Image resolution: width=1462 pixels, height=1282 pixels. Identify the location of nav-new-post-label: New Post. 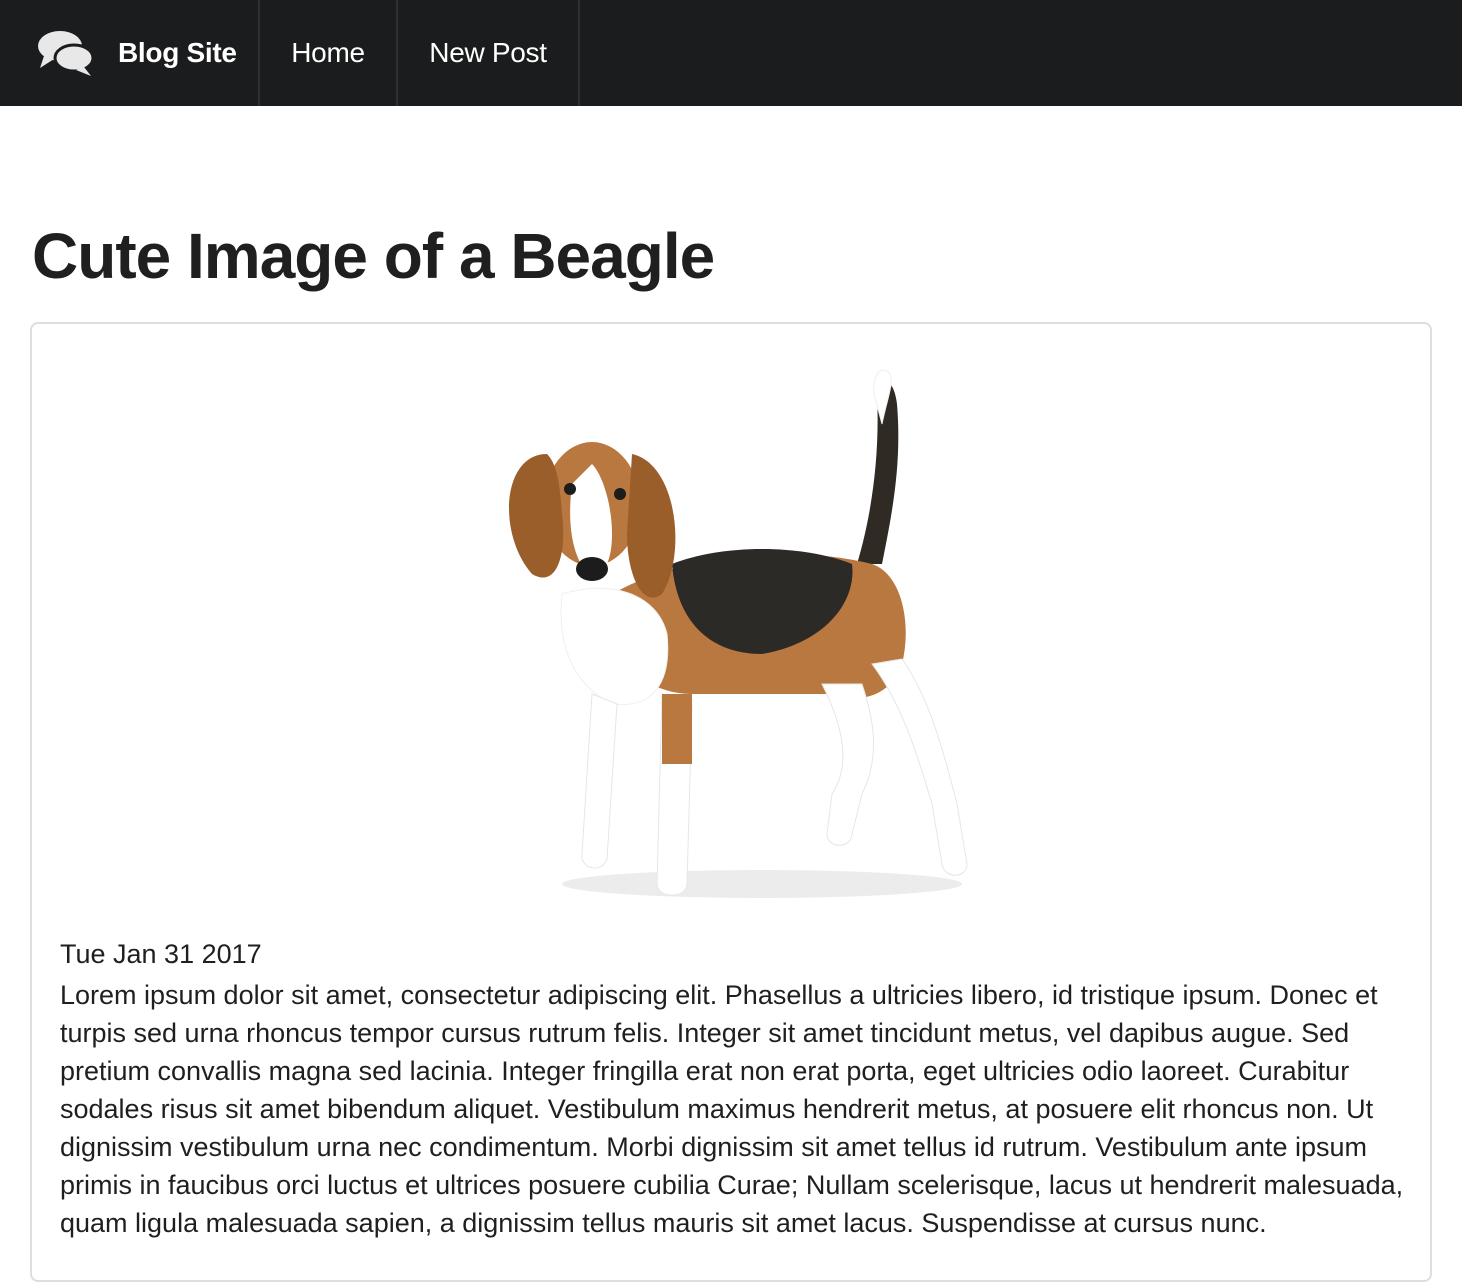
(488, 52).